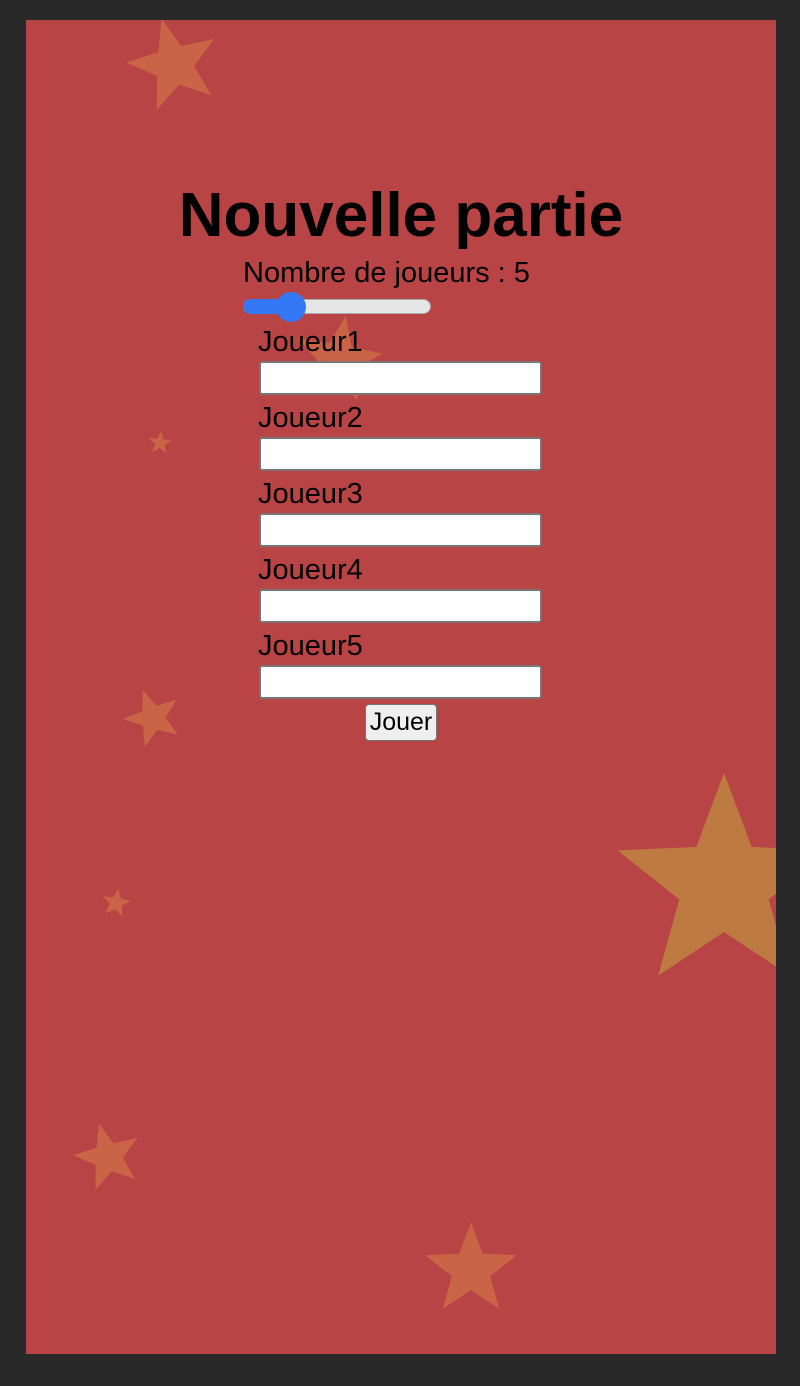 This screenshot has width=800, height=1386. I want to click on play-button: Jouer, so click(401, 722).